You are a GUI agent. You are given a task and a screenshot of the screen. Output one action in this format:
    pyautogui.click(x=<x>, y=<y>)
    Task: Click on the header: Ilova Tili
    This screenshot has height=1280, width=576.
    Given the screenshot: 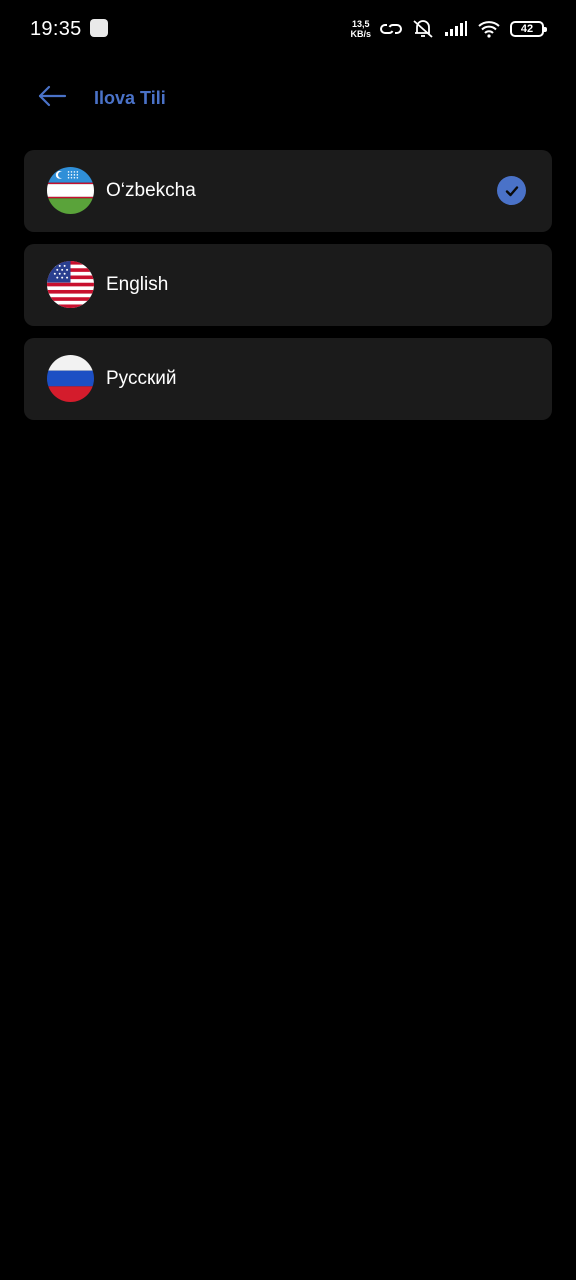 What is the action you would take?
    pyautogui.click(x=288, y=98)
    